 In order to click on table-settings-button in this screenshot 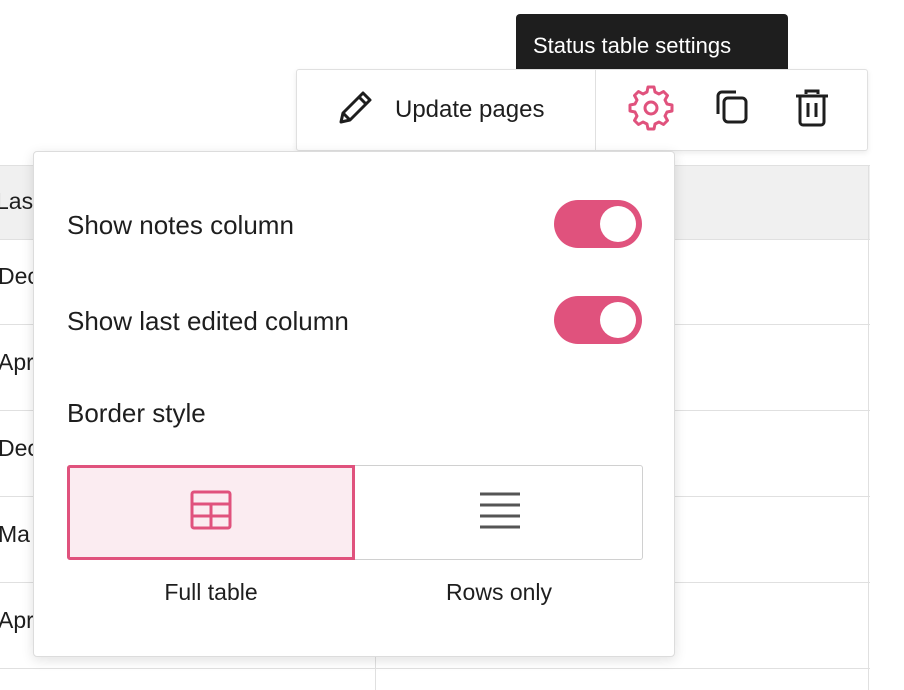, I will do `click(651, 110)`.